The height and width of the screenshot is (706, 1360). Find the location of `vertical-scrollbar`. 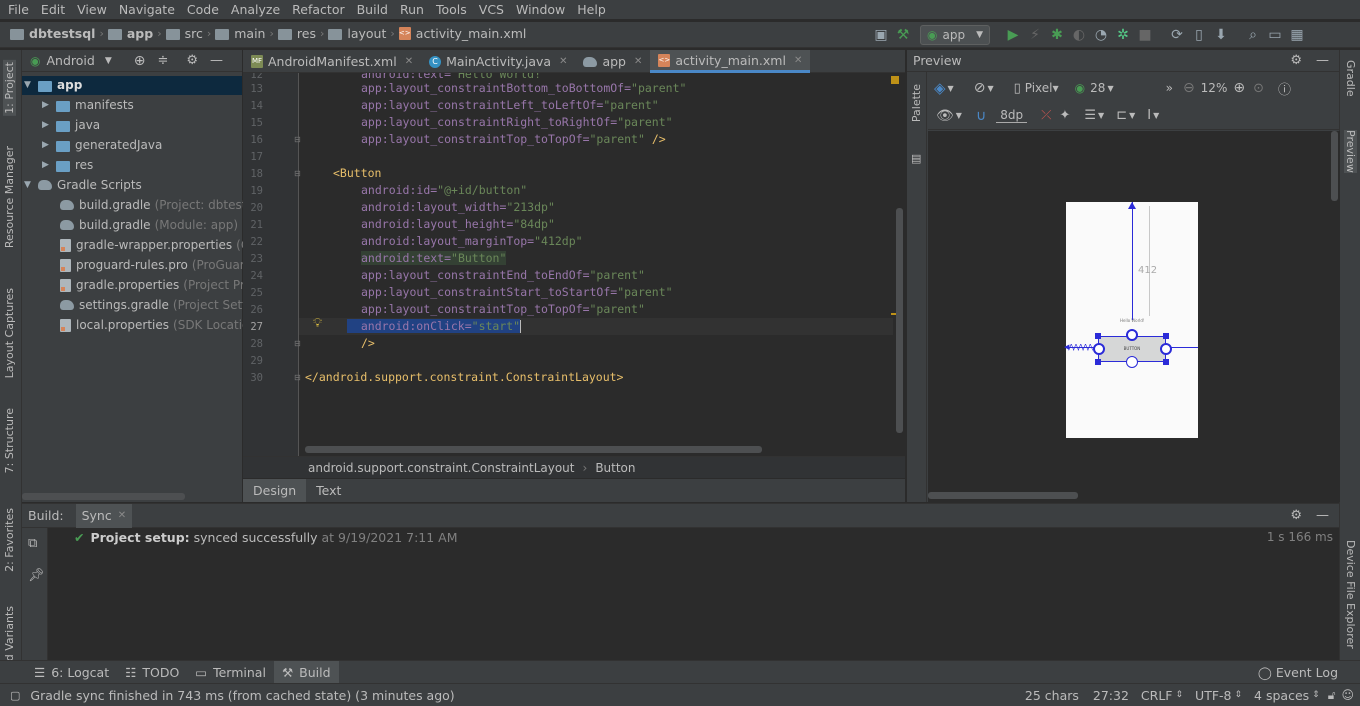

vertical-scrollbar is located at coordinates (899, 320).